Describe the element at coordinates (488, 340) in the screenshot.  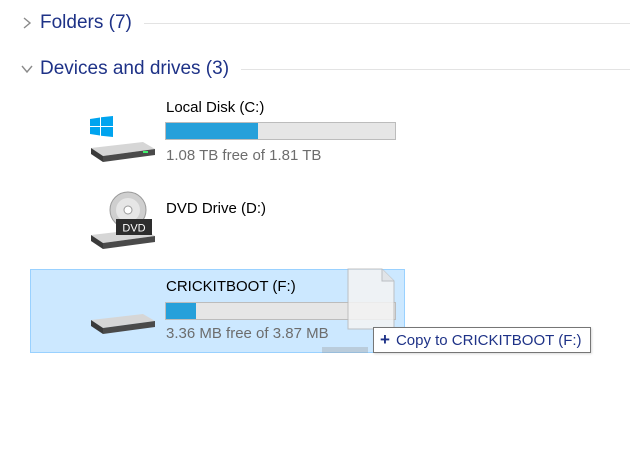
I see `copy-to-tooltip-text: Copy to CRICKITBOOT (F:)` at that location.